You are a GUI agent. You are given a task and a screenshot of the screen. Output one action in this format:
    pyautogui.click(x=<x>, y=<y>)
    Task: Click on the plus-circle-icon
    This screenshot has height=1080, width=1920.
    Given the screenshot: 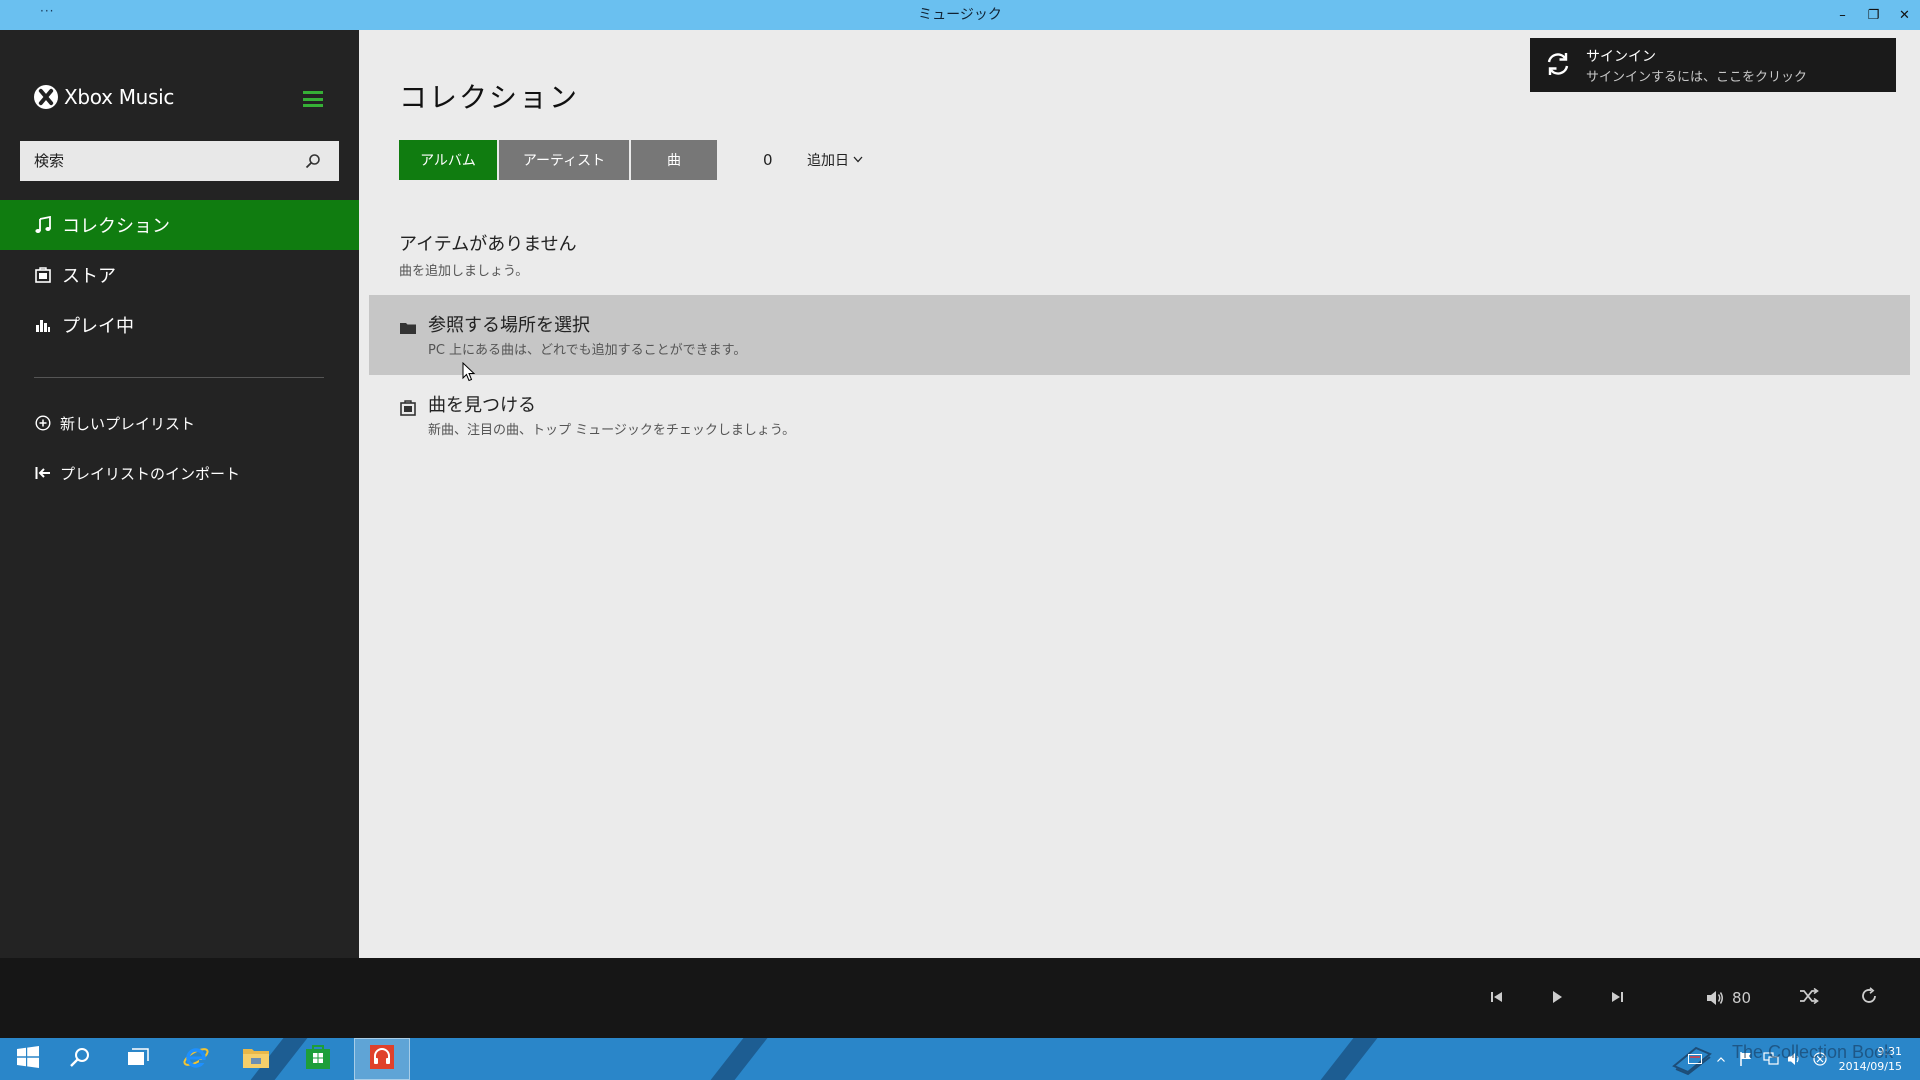 What is the action you would take?
    pyautogui.click(x=43, y=423)
    